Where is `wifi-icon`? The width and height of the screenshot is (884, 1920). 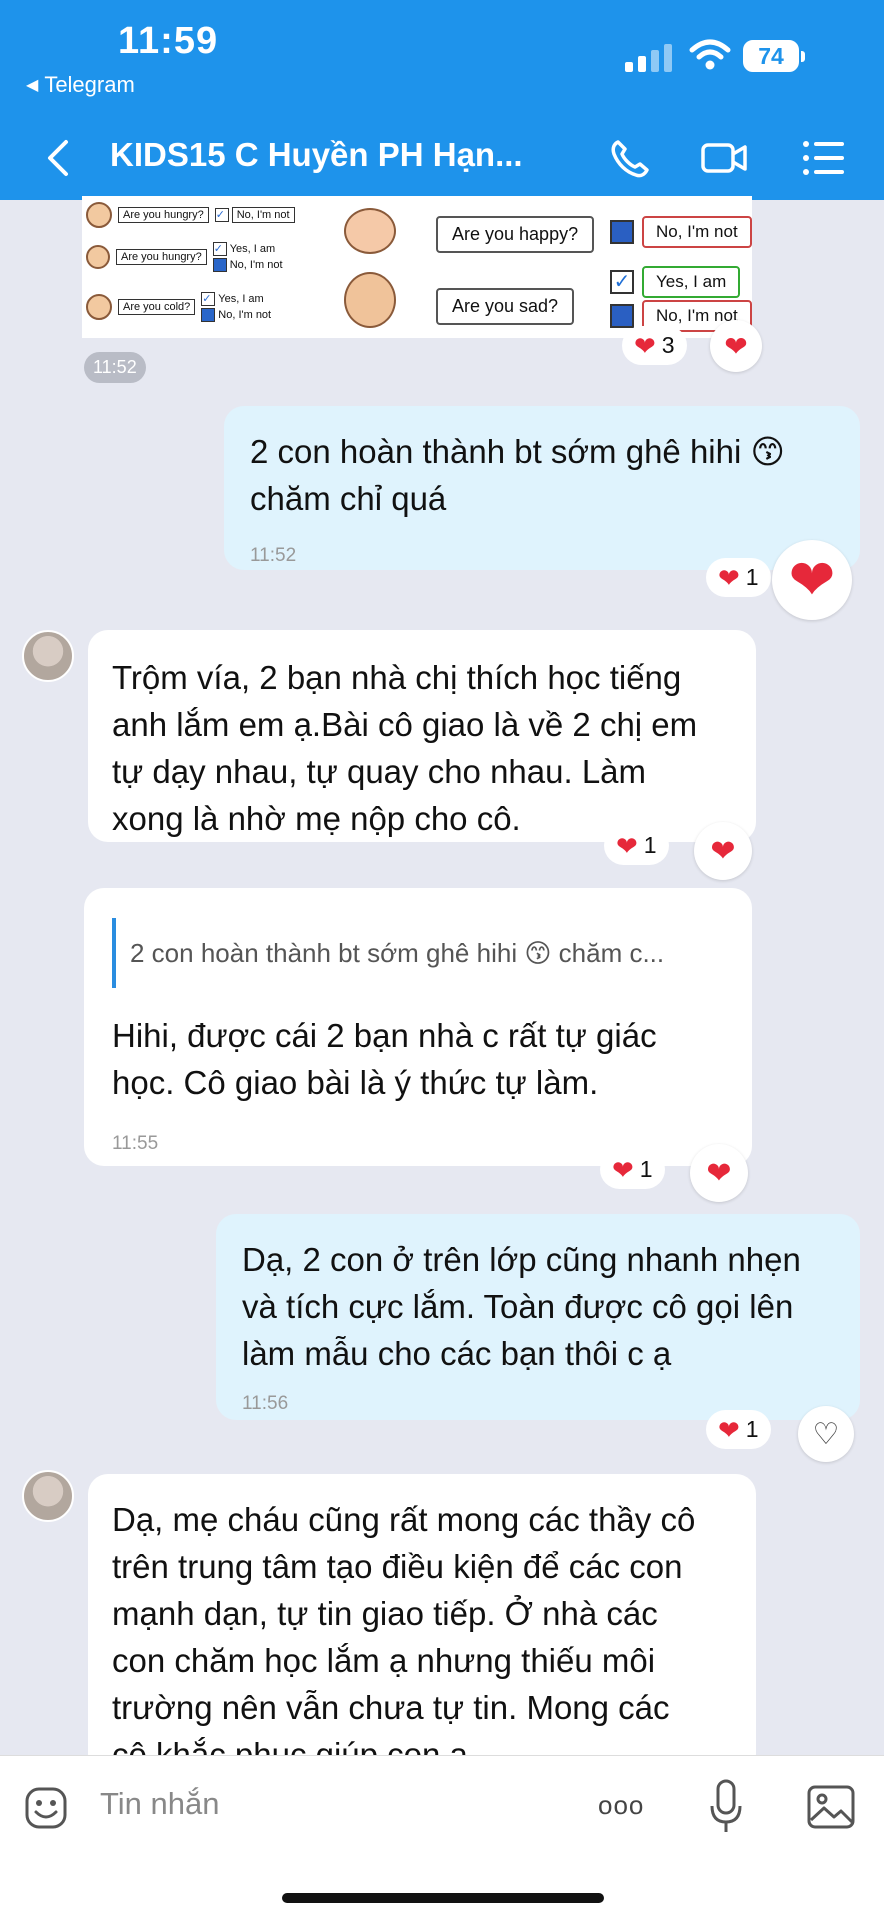
wifi-icon is located at coordinates (710, 54).